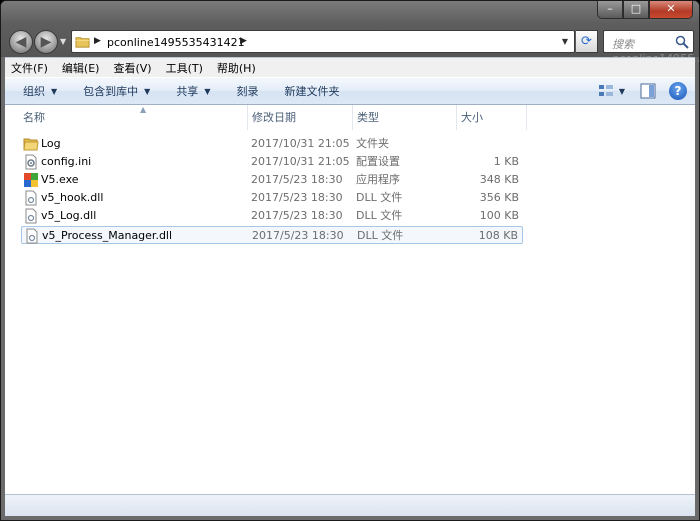 The image size is (700, 521). I want to click on new-folder-button: 新建文件夹, so click(311, 91).